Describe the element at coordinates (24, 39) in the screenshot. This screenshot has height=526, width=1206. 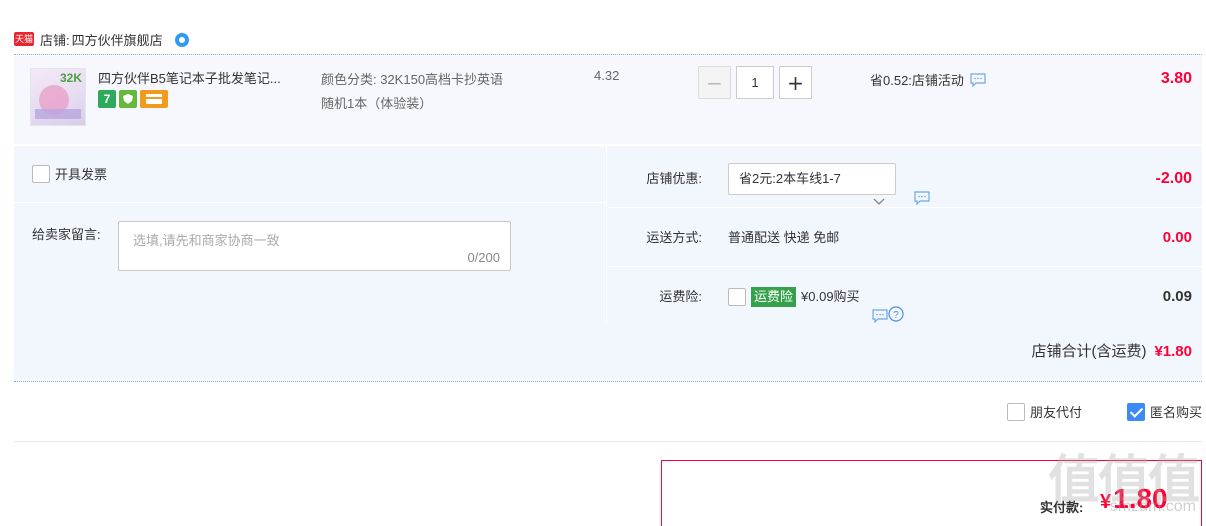
I see `tmall-badge: 天猫` at that location.